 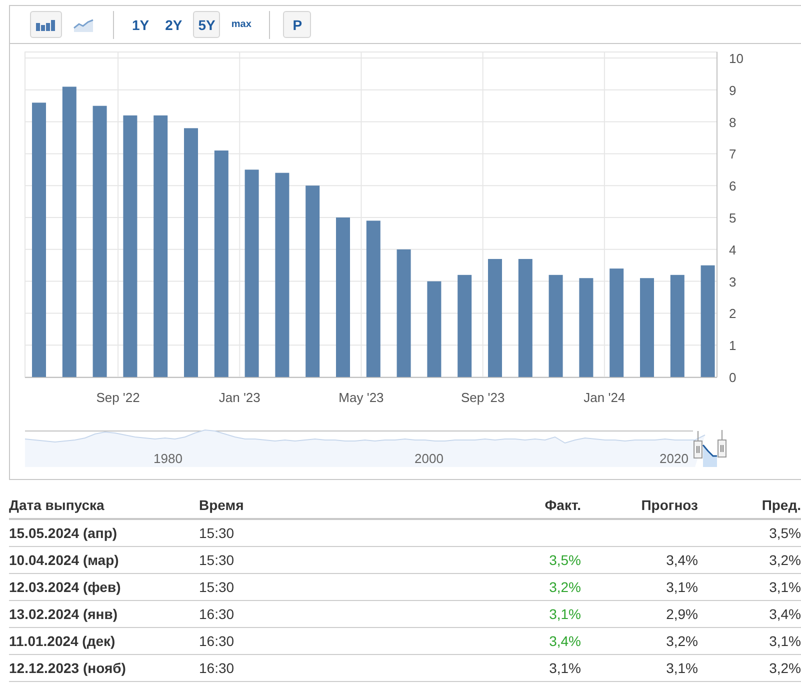 What do you see at coordinates (206, 24) in the screenshot?
I see `range-button: 5Y` at bounding box center [206, 24].